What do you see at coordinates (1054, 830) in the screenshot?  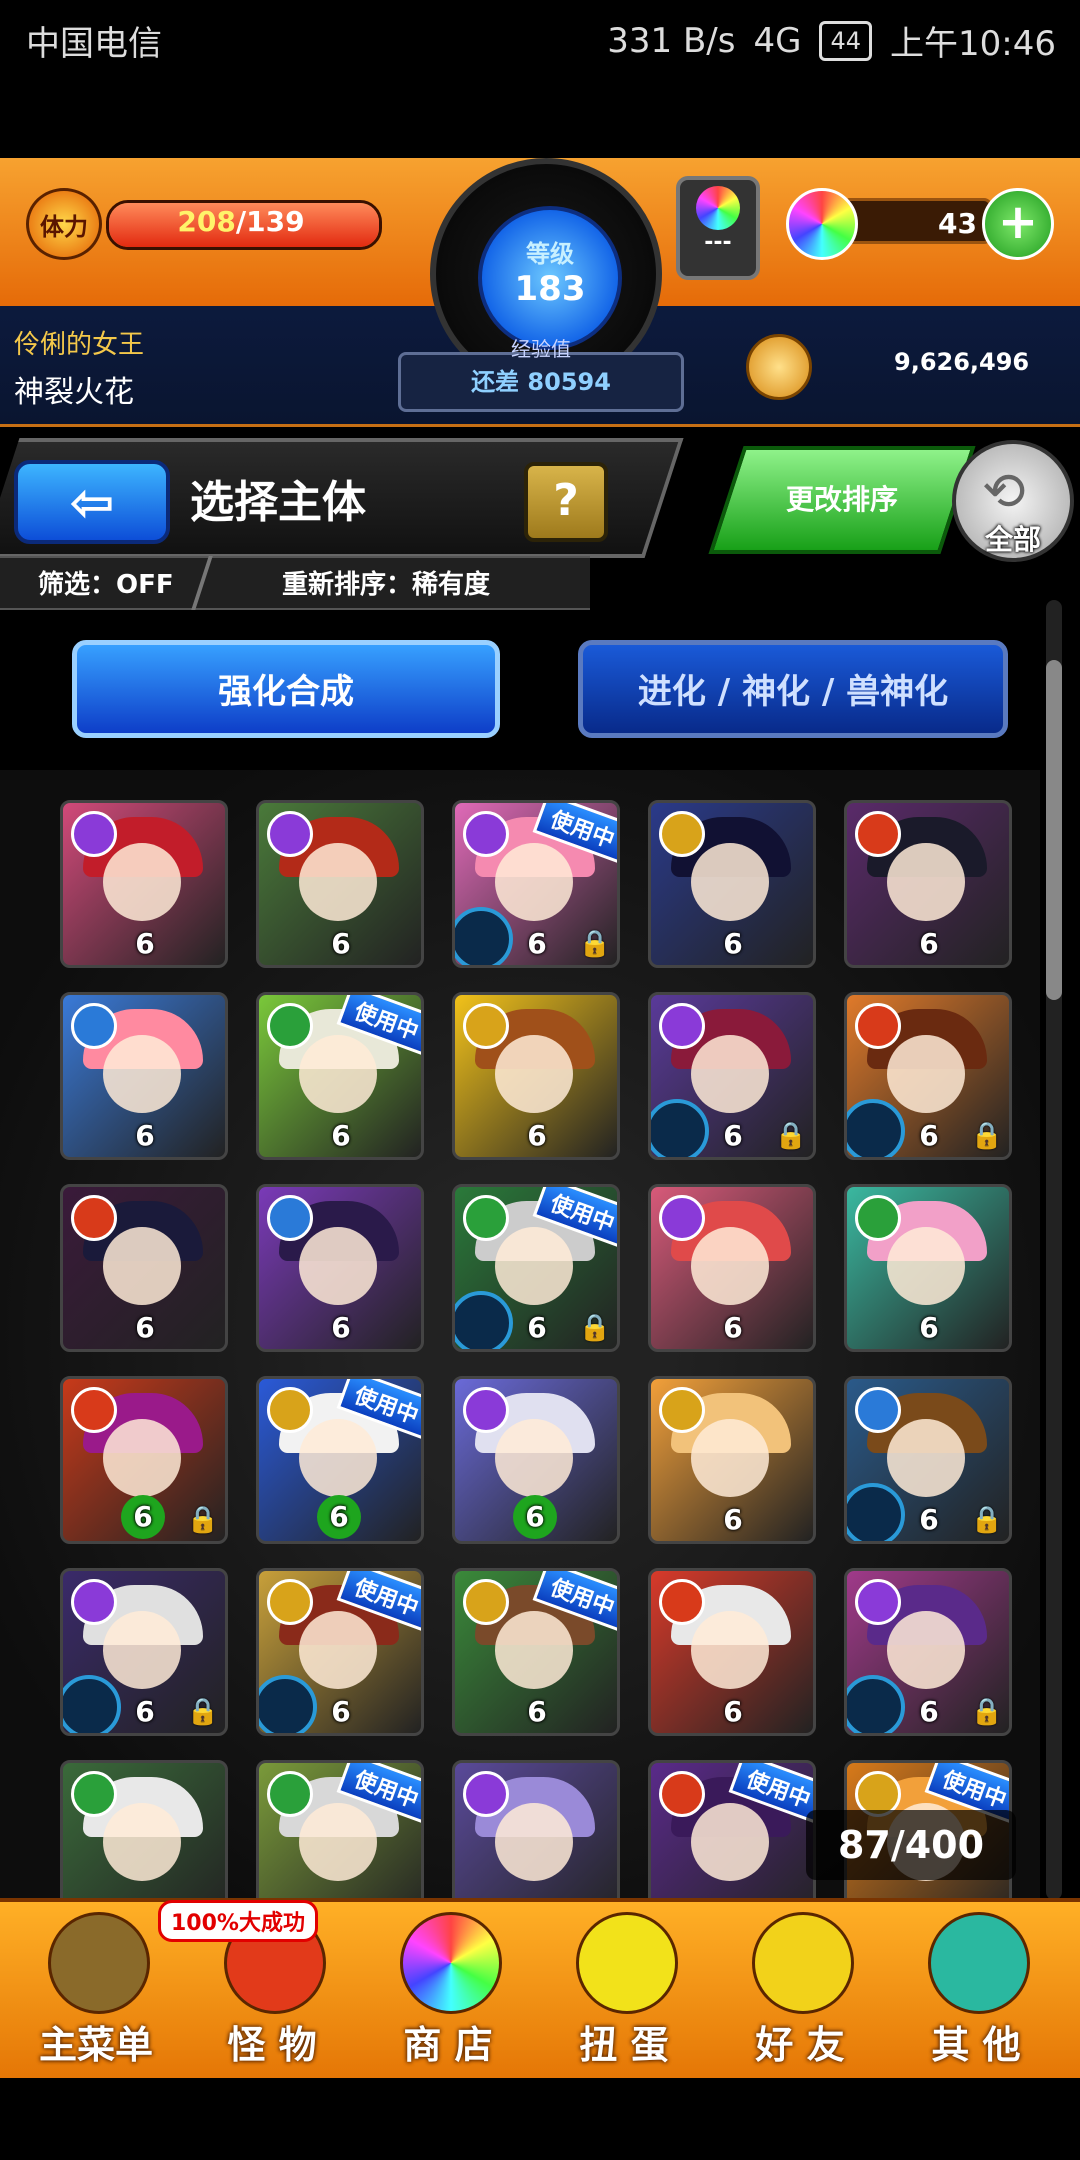 I see `scrollbar-thumb` at bounding box center [1054, 830].